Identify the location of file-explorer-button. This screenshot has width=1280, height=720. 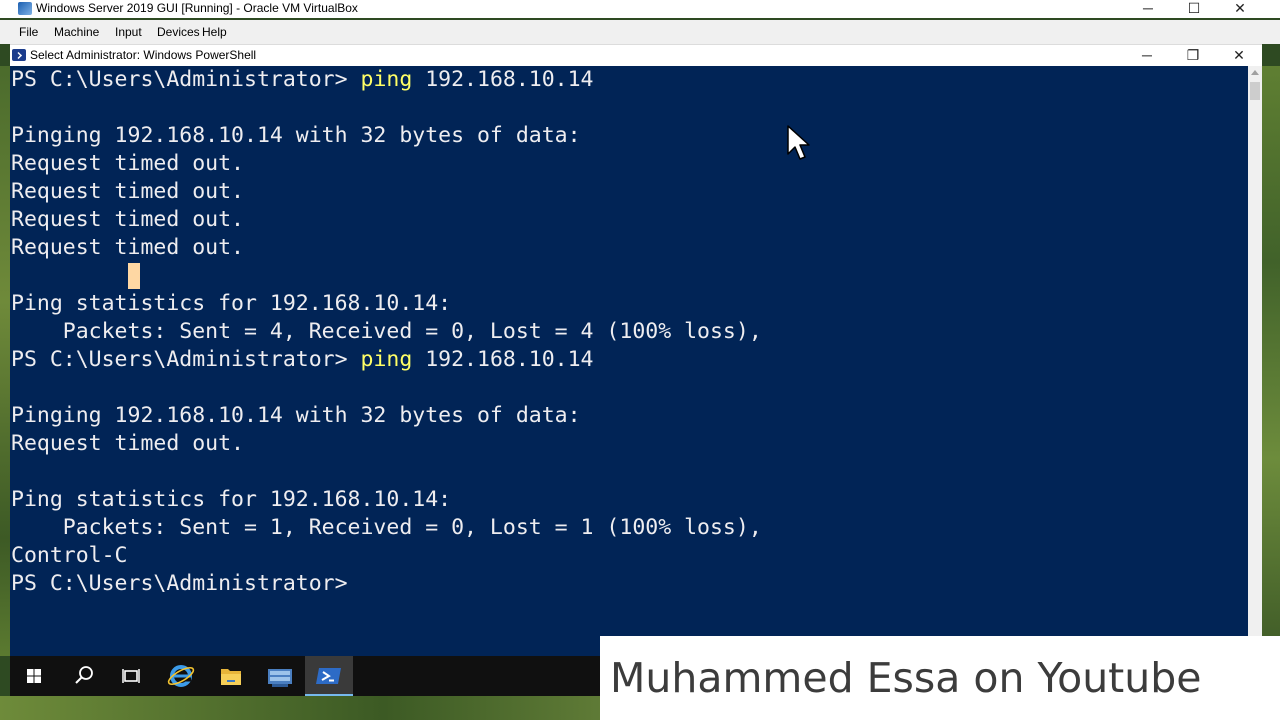
(231, 676).